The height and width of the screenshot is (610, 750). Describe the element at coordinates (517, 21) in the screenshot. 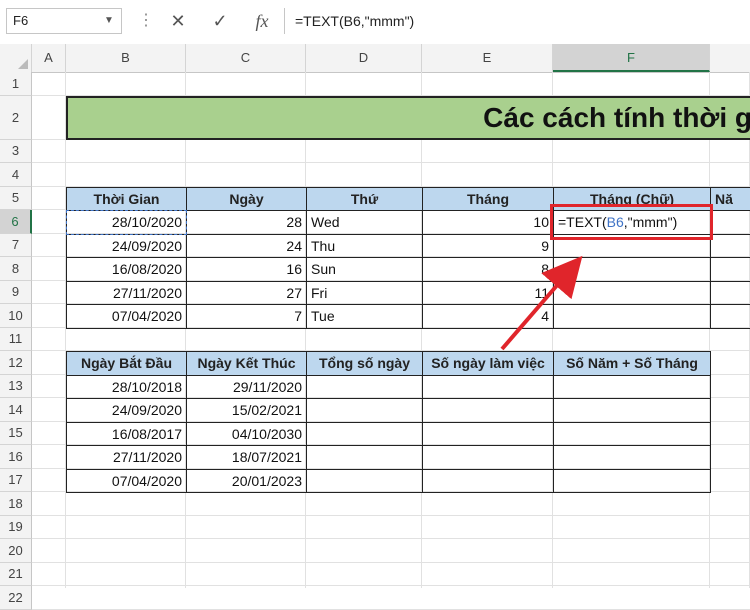

I see `formula-input: =TEXT(B6,"mmm")` at that location.